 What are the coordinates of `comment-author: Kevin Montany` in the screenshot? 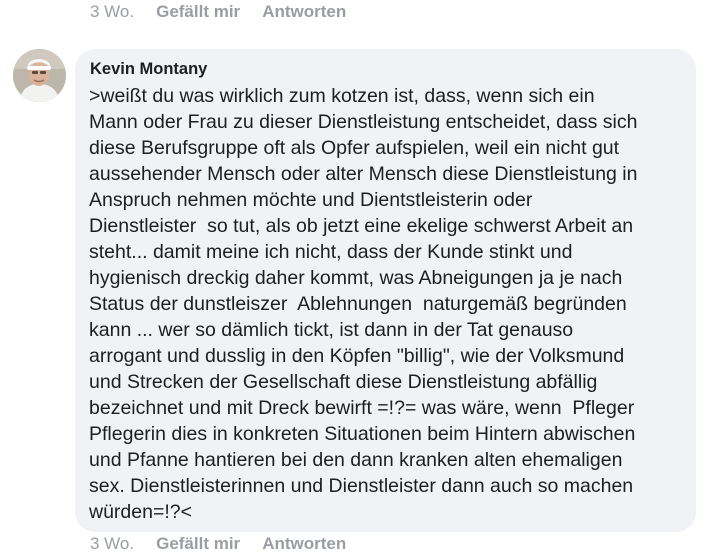 It's located at (148, 69).